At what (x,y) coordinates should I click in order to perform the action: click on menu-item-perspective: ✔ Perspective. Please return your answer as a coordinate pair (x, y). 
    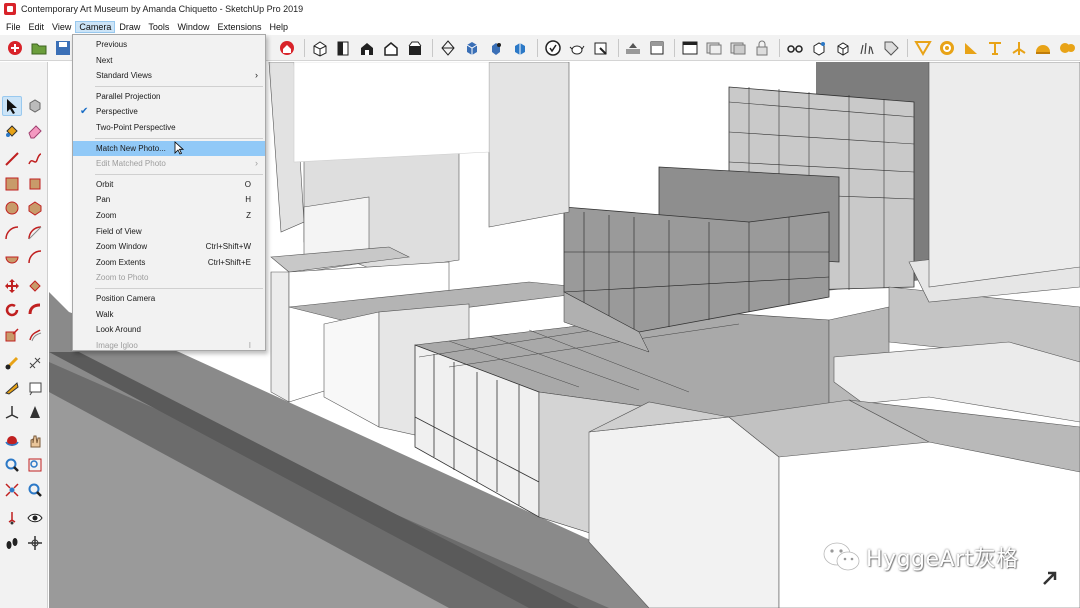
    Looking at the image, I should click on (169, 112).